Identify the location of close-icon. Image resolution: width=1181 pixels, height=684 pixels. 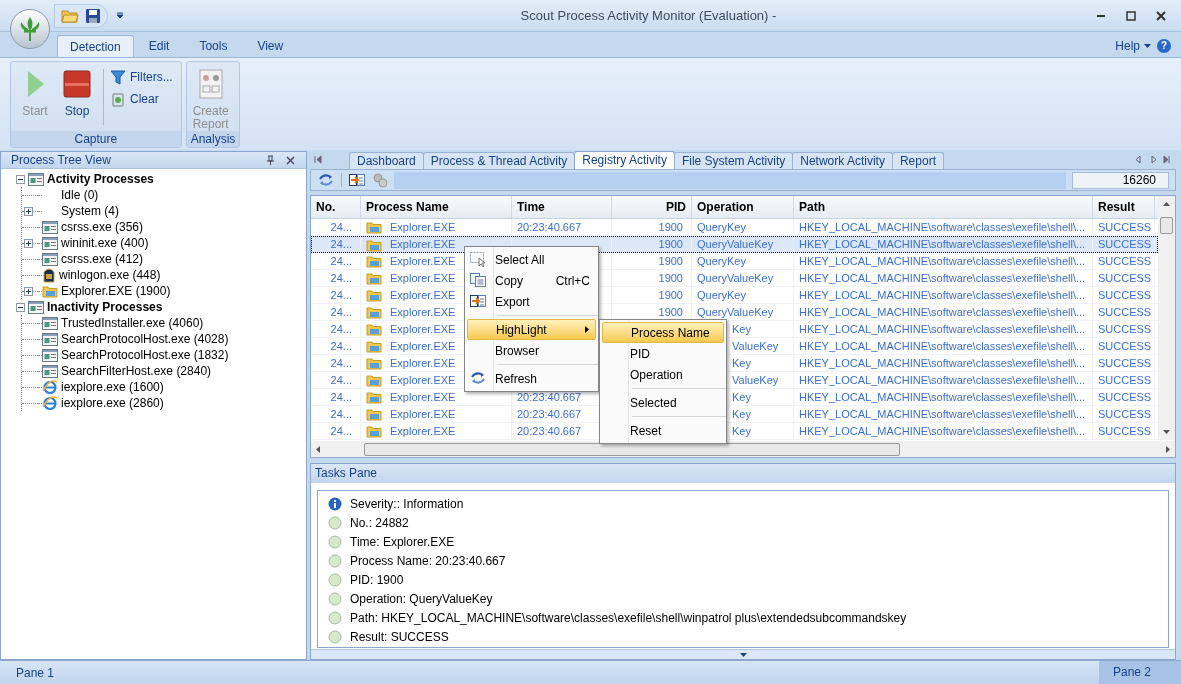
(290, 160).